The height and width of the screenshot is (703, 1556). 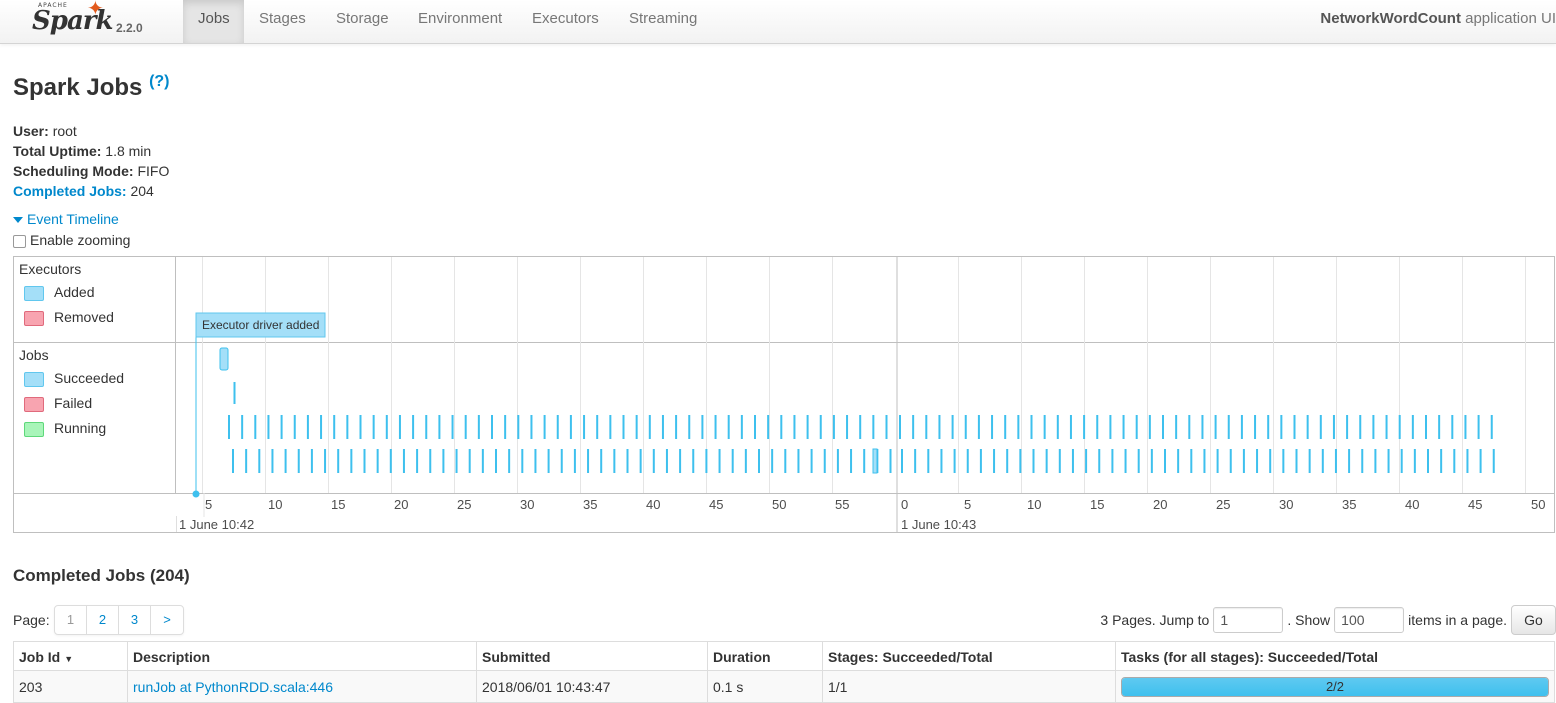 I want to click on go-button: Go, so click(x=1533, y=620).